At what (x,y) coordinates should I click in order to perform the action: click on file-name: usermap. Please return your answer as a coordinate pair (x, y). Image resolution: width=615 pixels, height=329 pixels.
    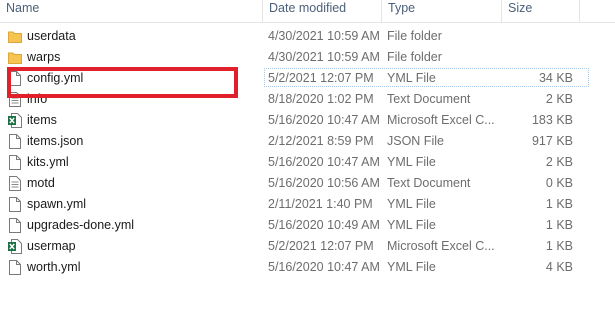
    Looking at the image, I should click on (51, 246).